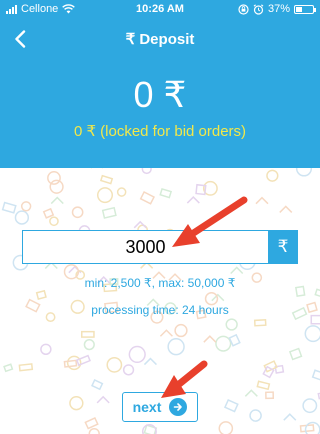 The image size is (320, 434). What do you see at coordinates (160, 94) in the screenshot?
I see `balance-amount: 0 ₹` at bounding box center [160, 94].